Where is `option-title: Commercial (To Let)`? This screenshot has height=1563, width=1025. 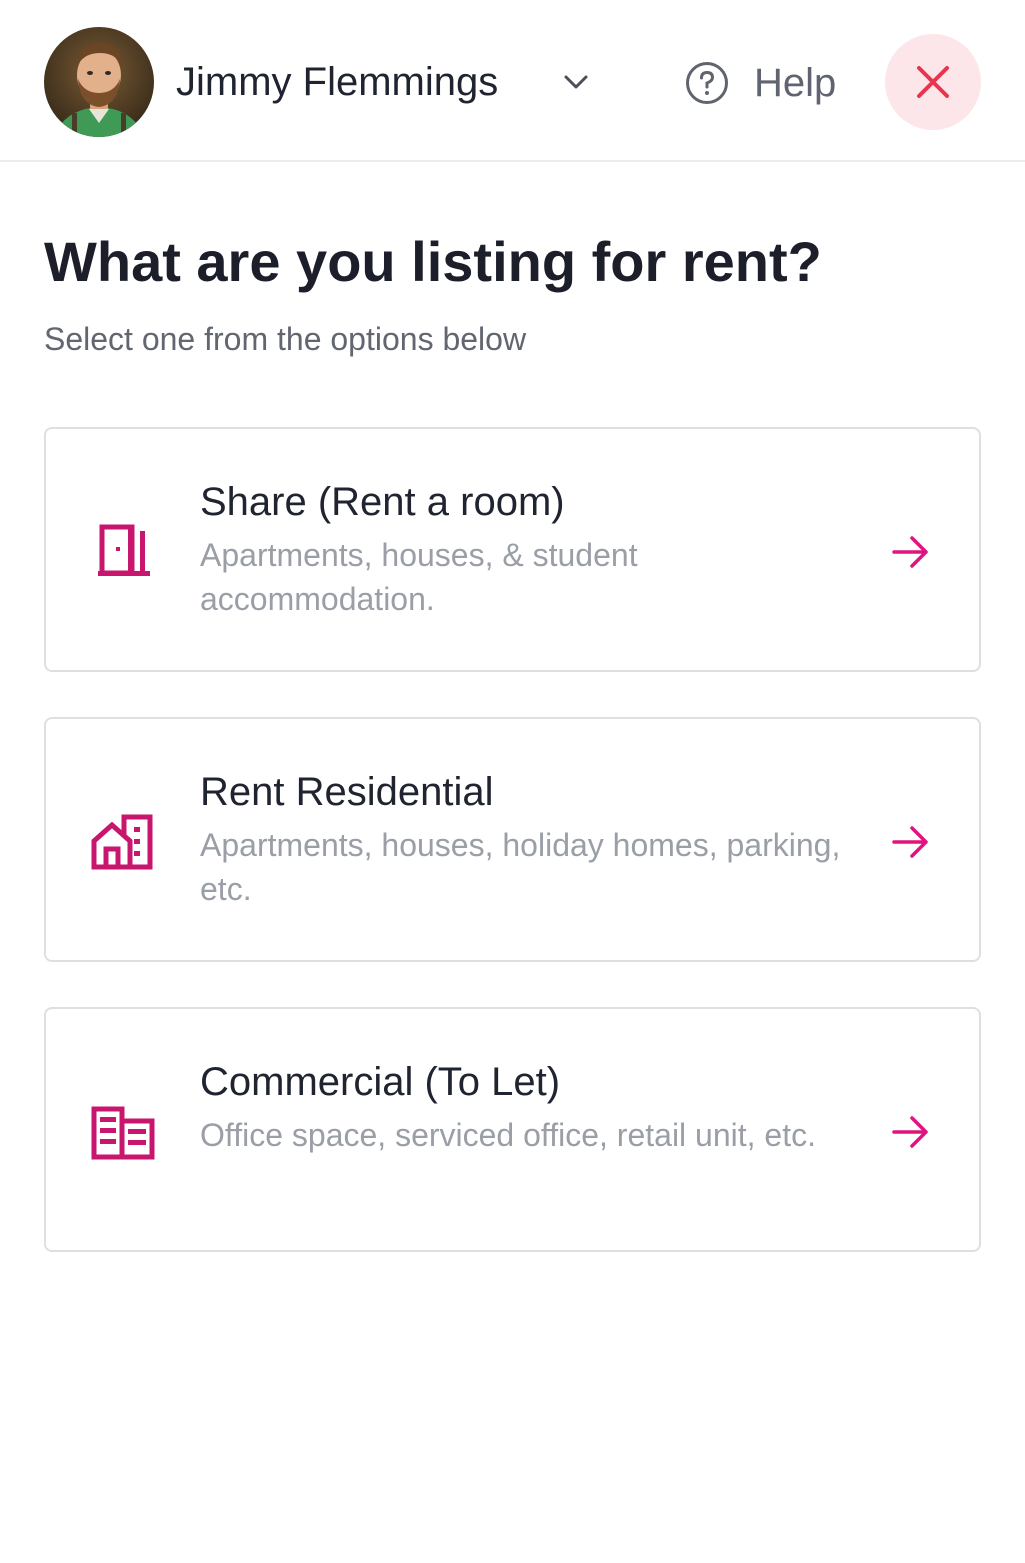
option-title: Commercial (To Let) is located at coordinates (380, 1082).